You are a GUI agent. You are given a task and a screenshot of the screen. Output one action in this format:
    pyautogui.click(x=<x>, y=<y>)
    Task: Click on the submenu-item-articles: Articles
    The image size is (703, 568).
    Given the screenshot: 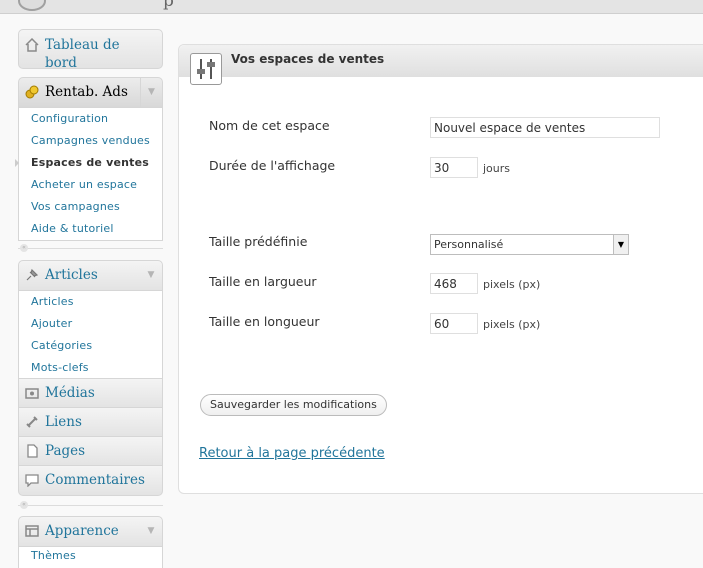 What is the action you would take?
    pyautogui.click(x=90, y=302)
    